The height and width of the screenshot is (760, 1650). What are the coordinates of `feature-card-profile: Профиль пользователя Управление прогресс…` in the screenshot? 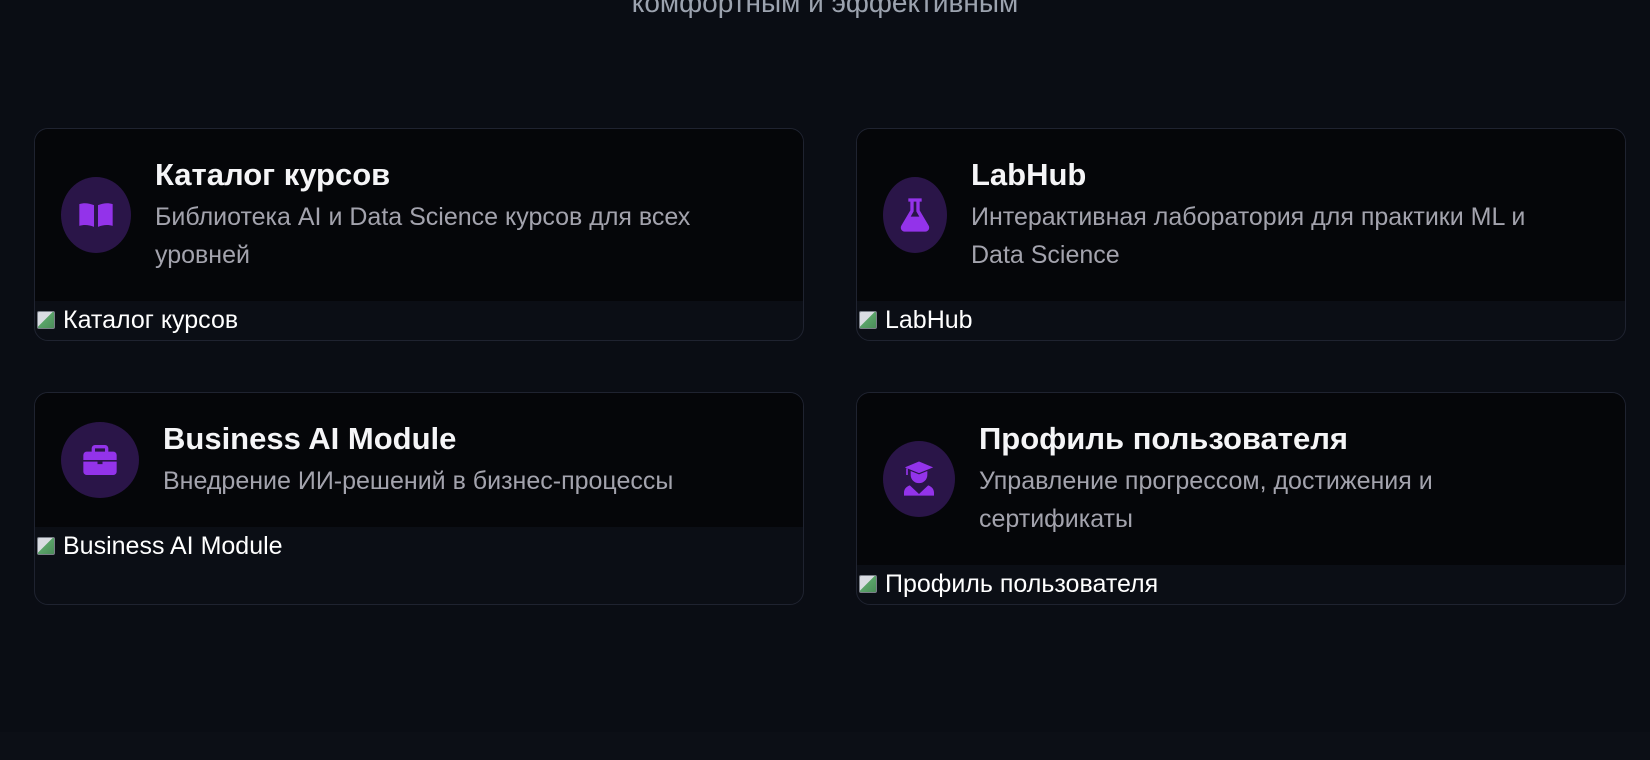 It's located at (1241, 498).